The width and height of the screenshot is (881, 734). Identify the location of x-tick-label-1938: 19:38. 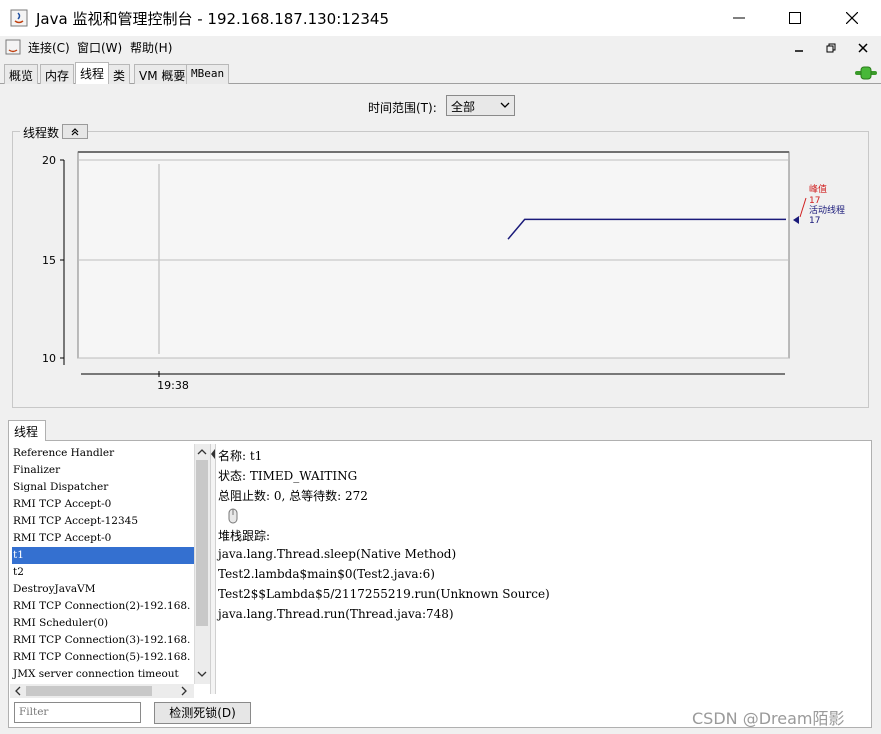
(173, 385).